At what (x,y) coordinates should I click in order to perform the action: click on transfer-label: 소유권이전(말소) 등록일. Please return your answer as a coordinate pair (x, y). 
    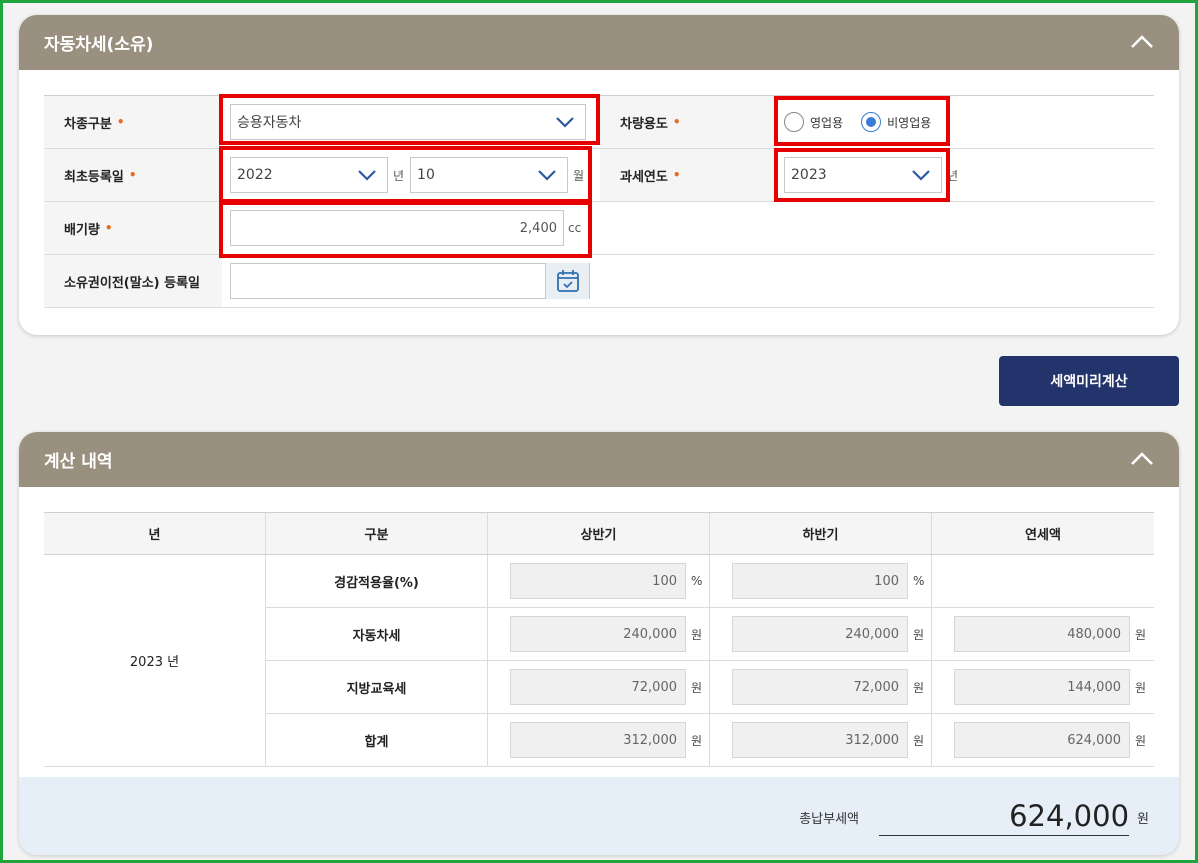
    Looking at the image, I should click on (133, 281).